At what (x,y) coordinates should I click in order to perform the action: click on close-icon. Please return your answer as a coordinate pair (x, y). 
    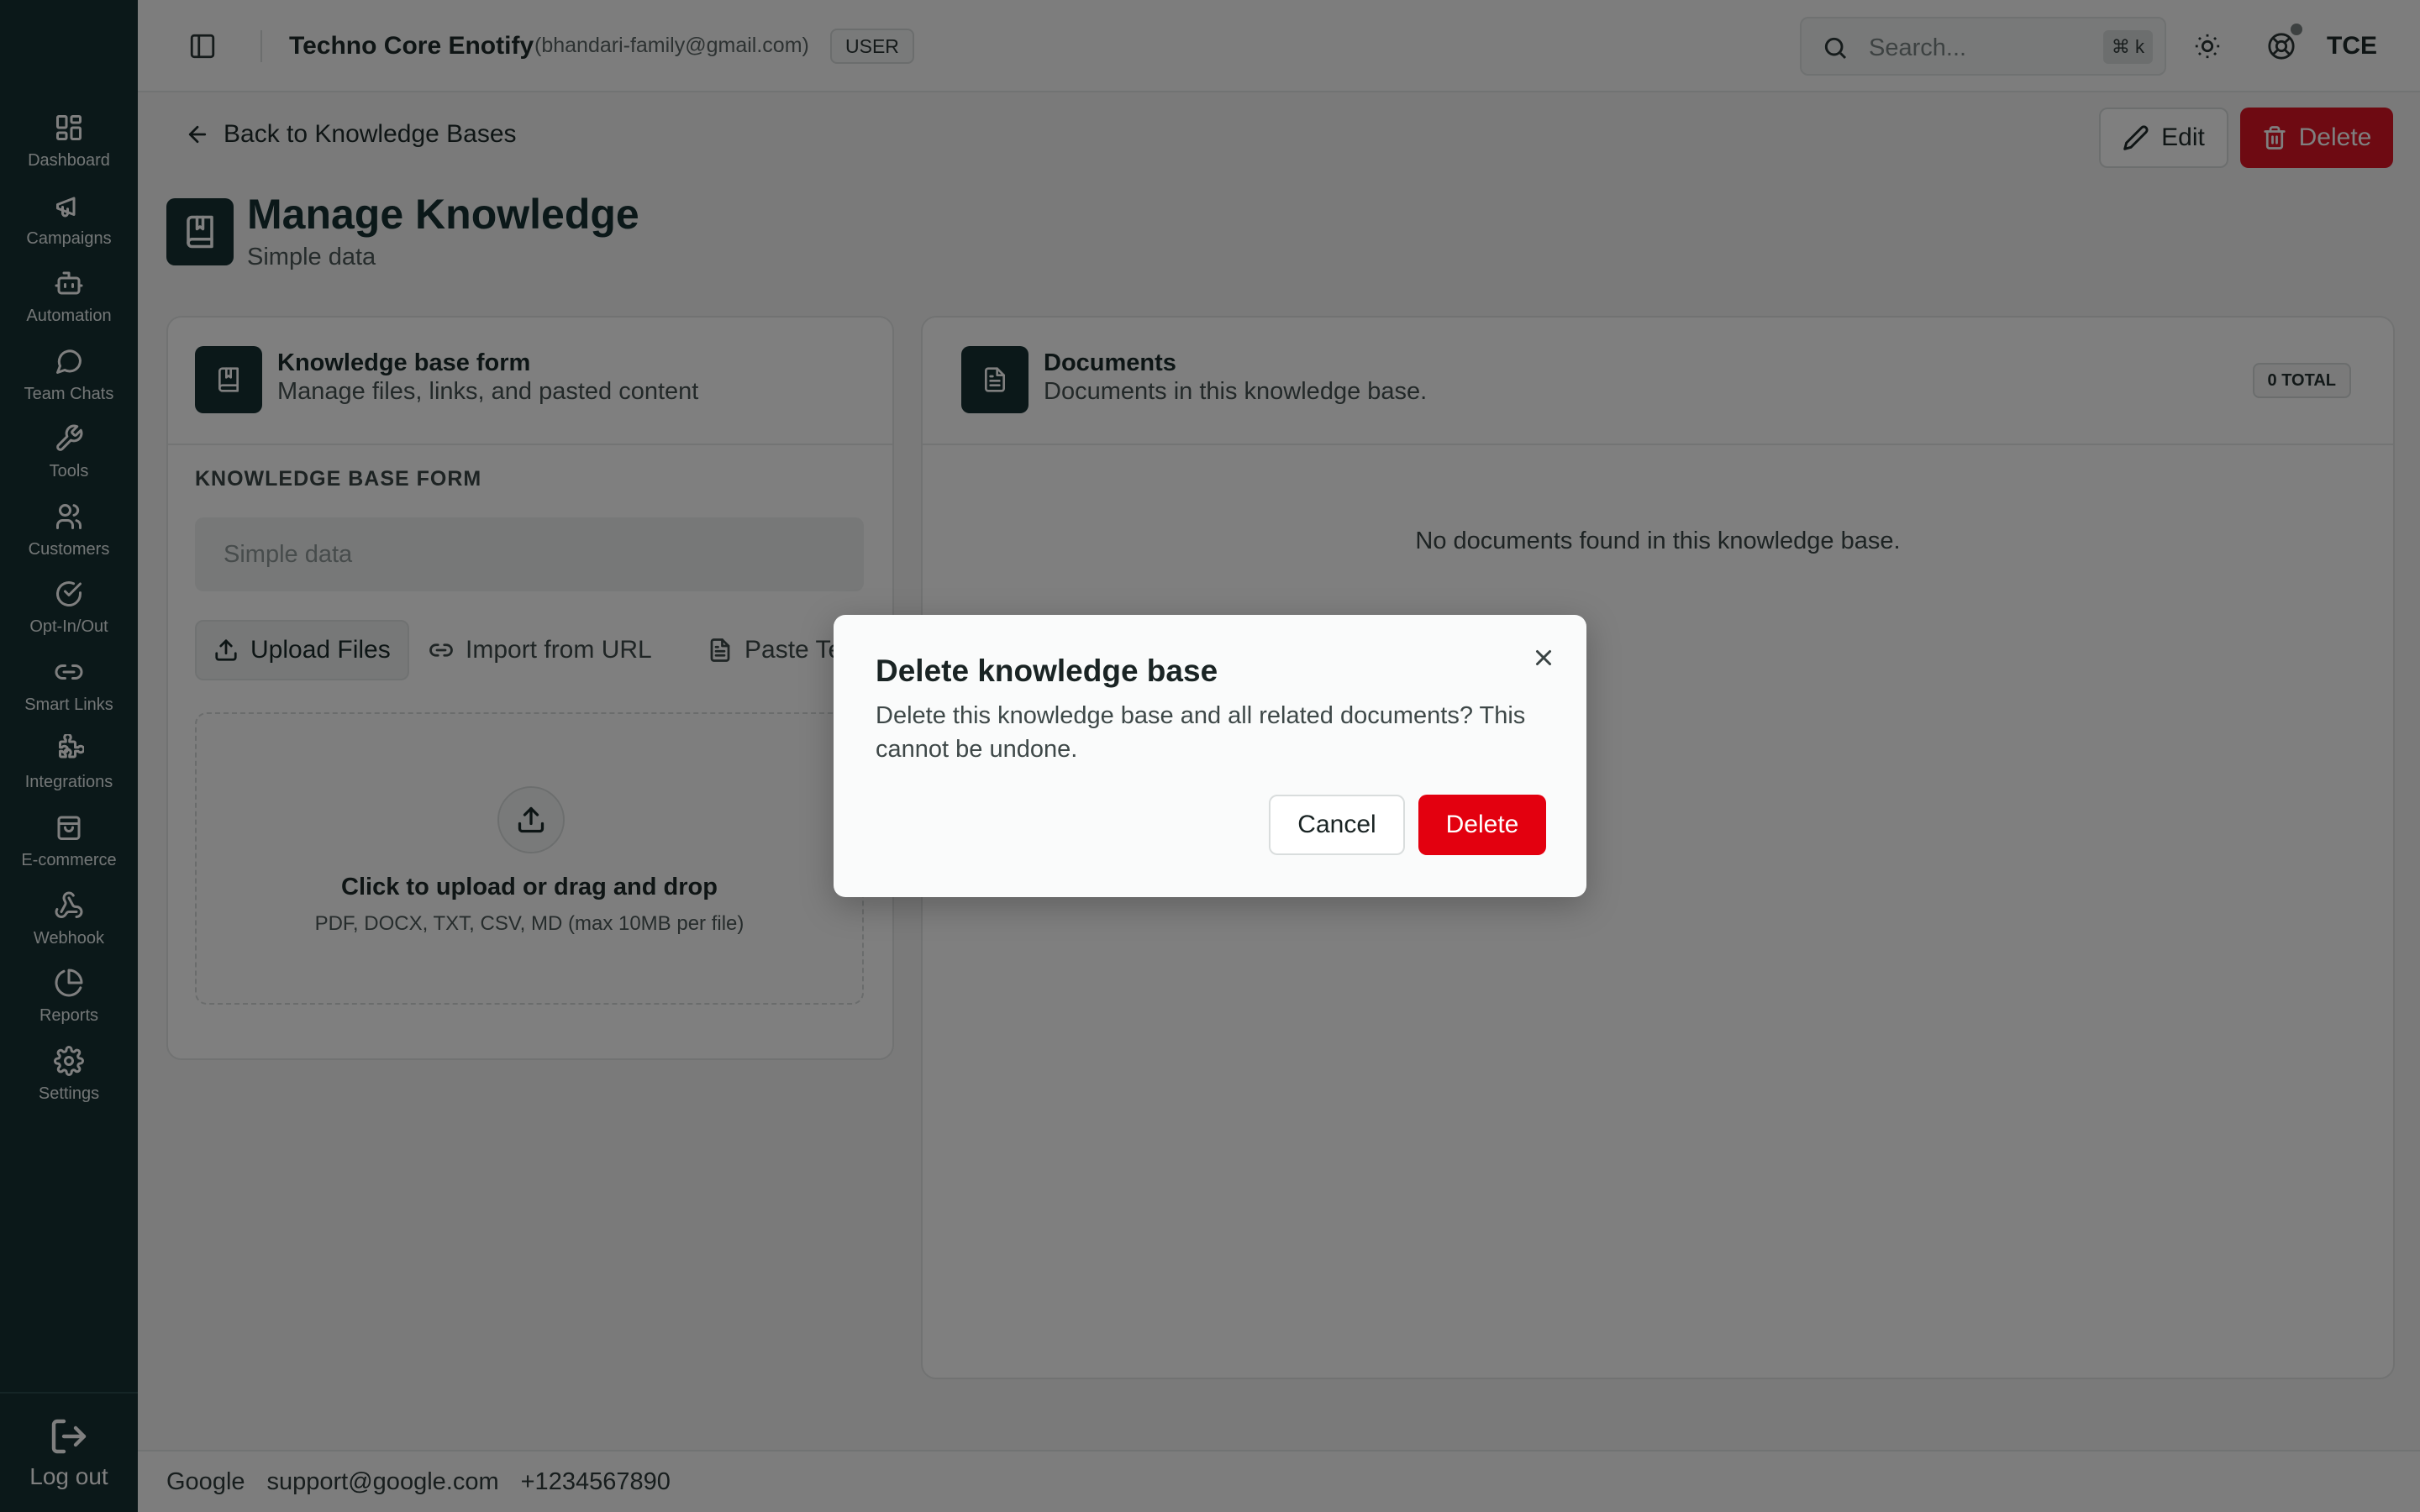
    Looking at the image, I should click on (1543, 657).